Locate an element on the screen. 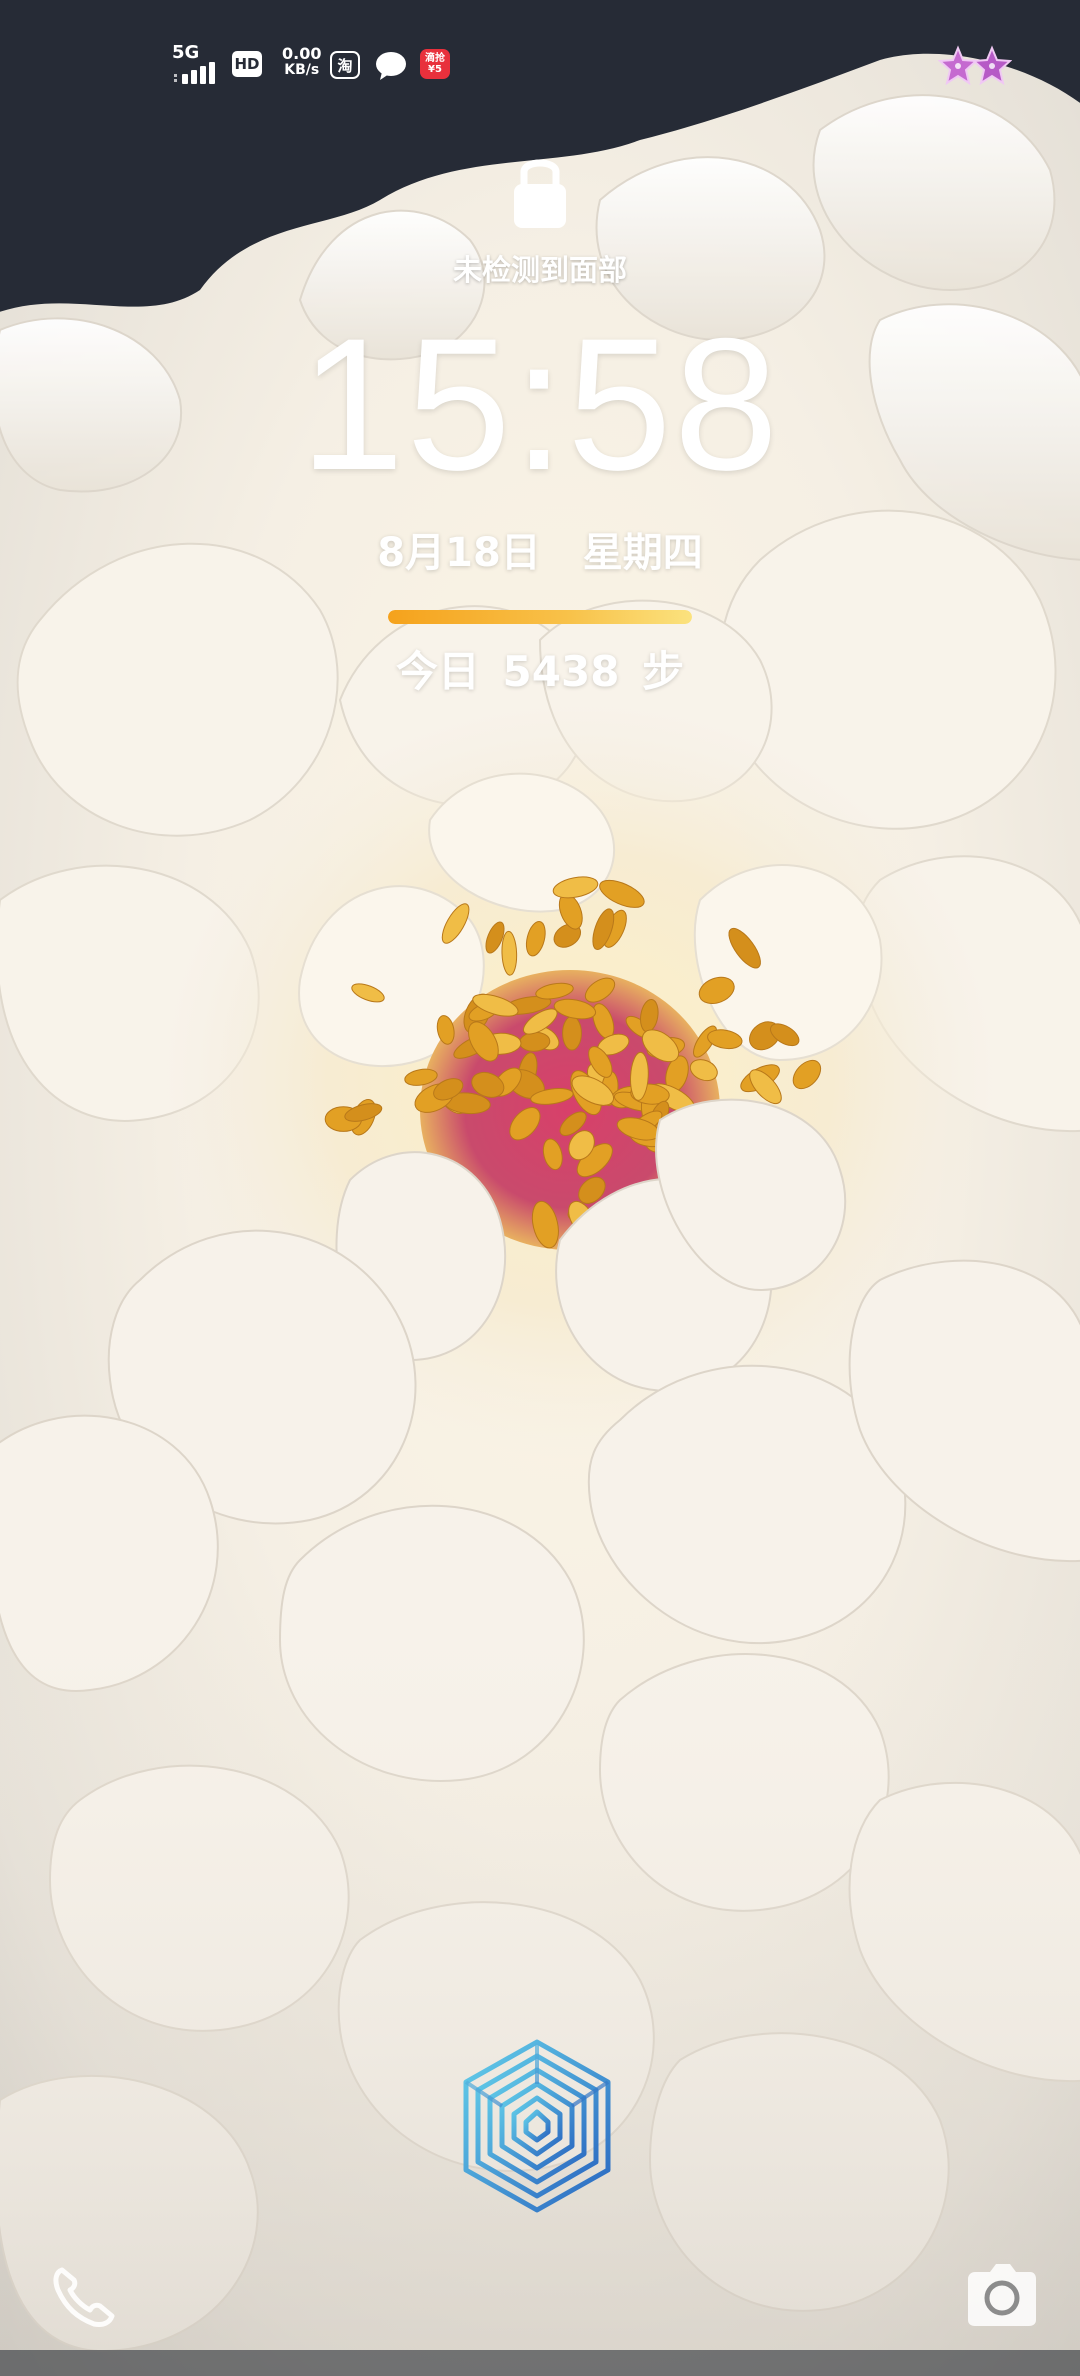  date-row: 8月18日 星期四 is located at coordinates (540, 549).